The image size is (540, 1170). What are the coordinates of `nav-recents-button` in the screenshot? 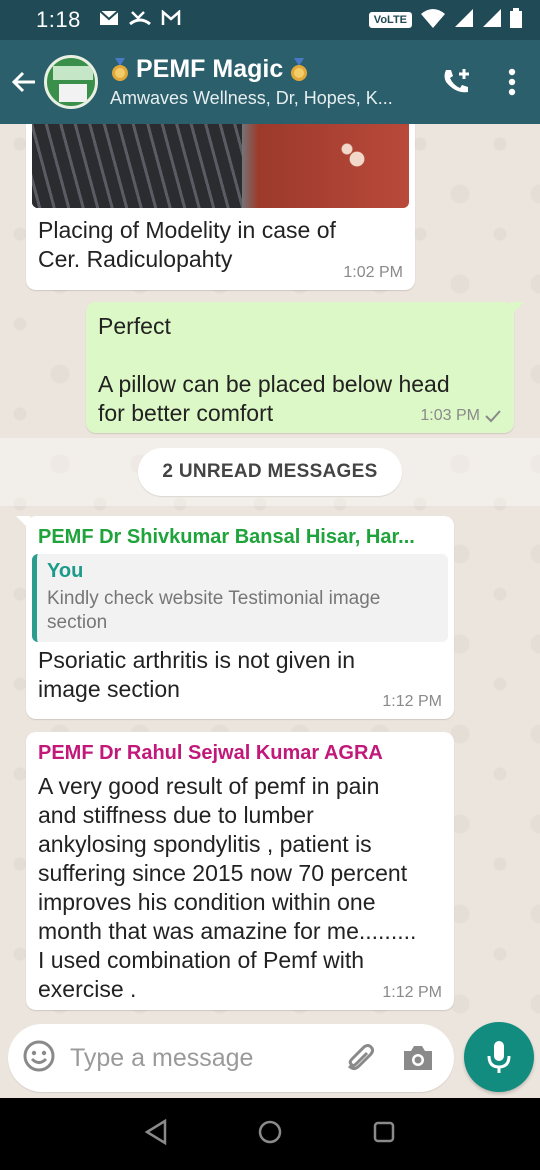 It's located at (384, 1134).